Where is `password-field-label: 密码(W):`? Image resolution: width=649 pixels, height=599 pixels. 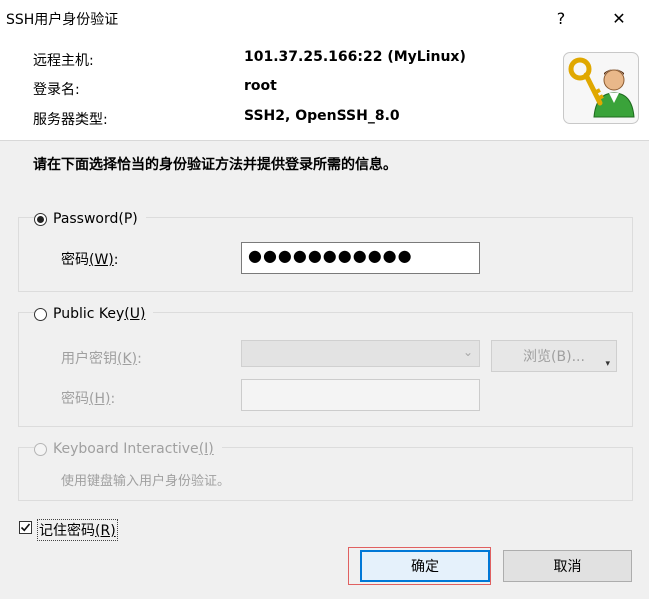
password-field-label: 密码(W): is located at coordinates (90, 260).